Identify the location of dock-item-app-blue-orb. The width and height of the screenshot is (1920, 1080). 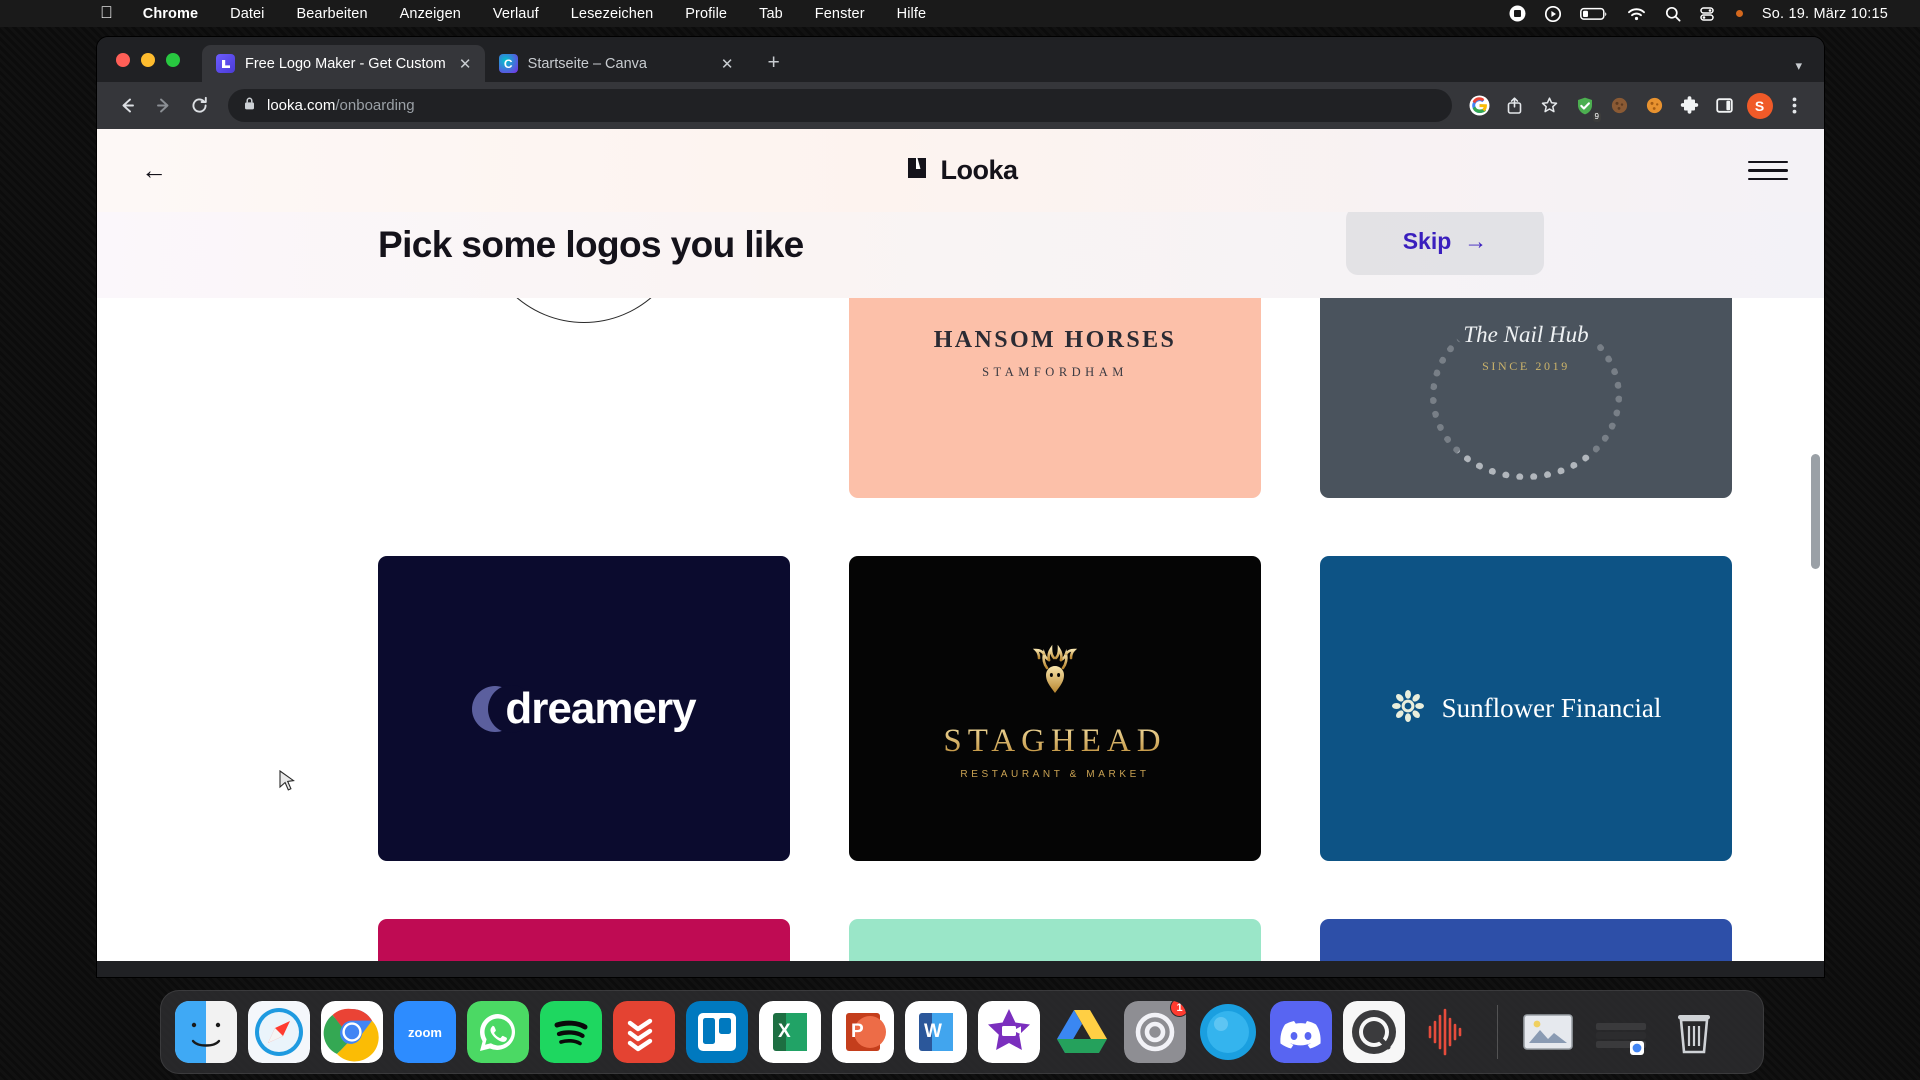
(1228, 1032).